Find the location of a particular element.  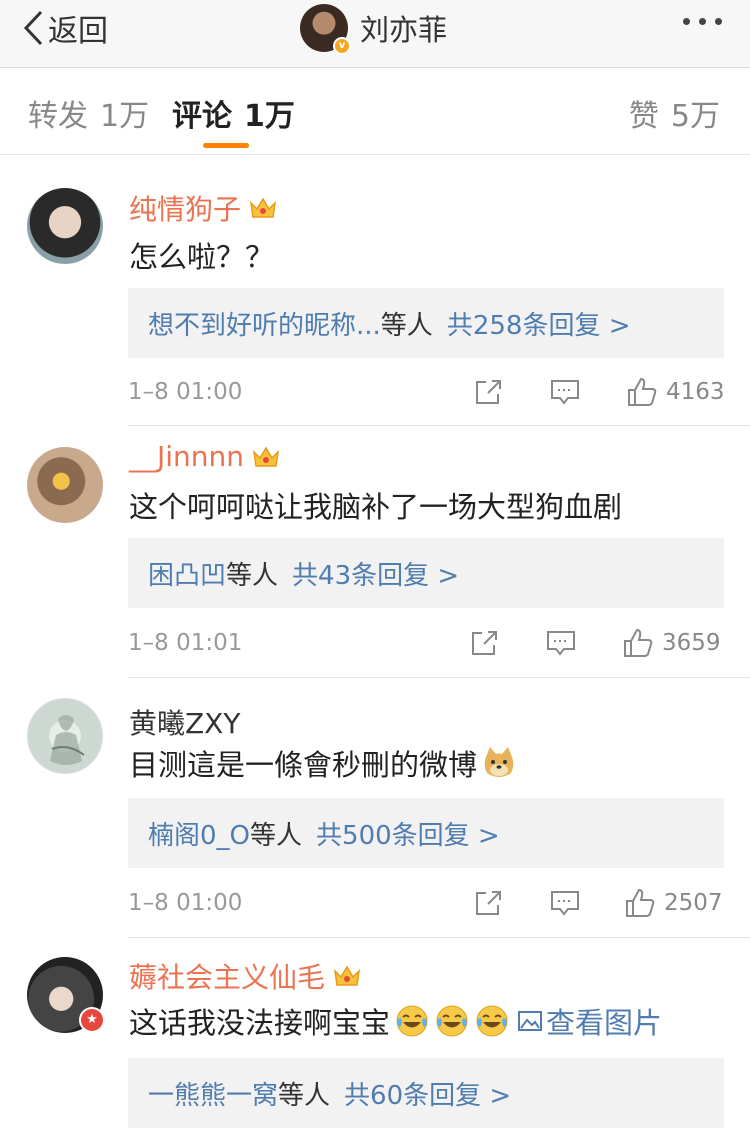

reply-total: 共500条回复 > is located at coordinates (408, 835).